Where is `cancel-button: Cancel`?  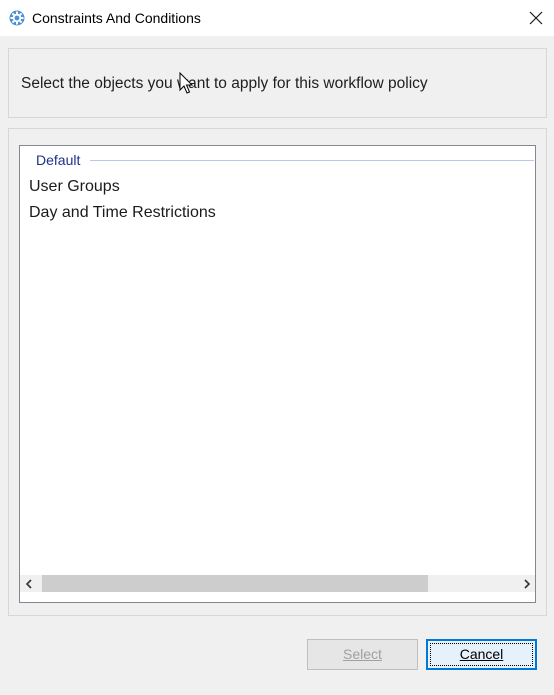
cancel-button: Cancel is located at coordinates (481, 654).